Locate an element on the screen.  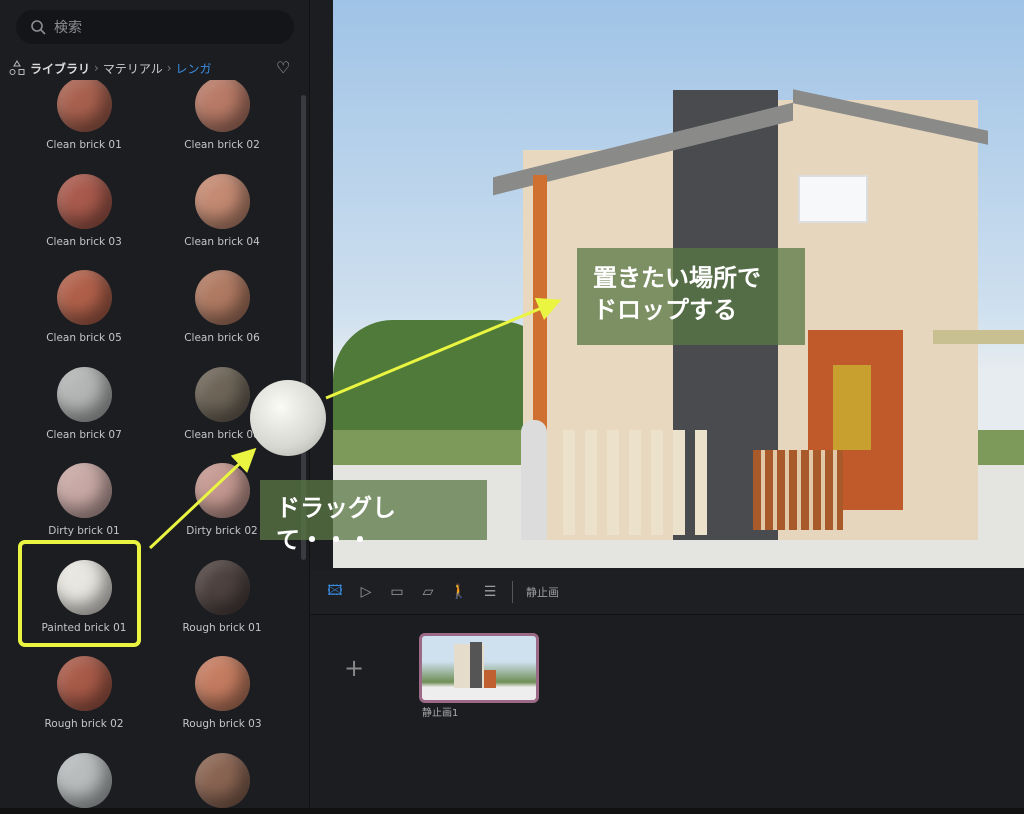
material-label: Clean brick 01 is located at coordinates (84, 145).